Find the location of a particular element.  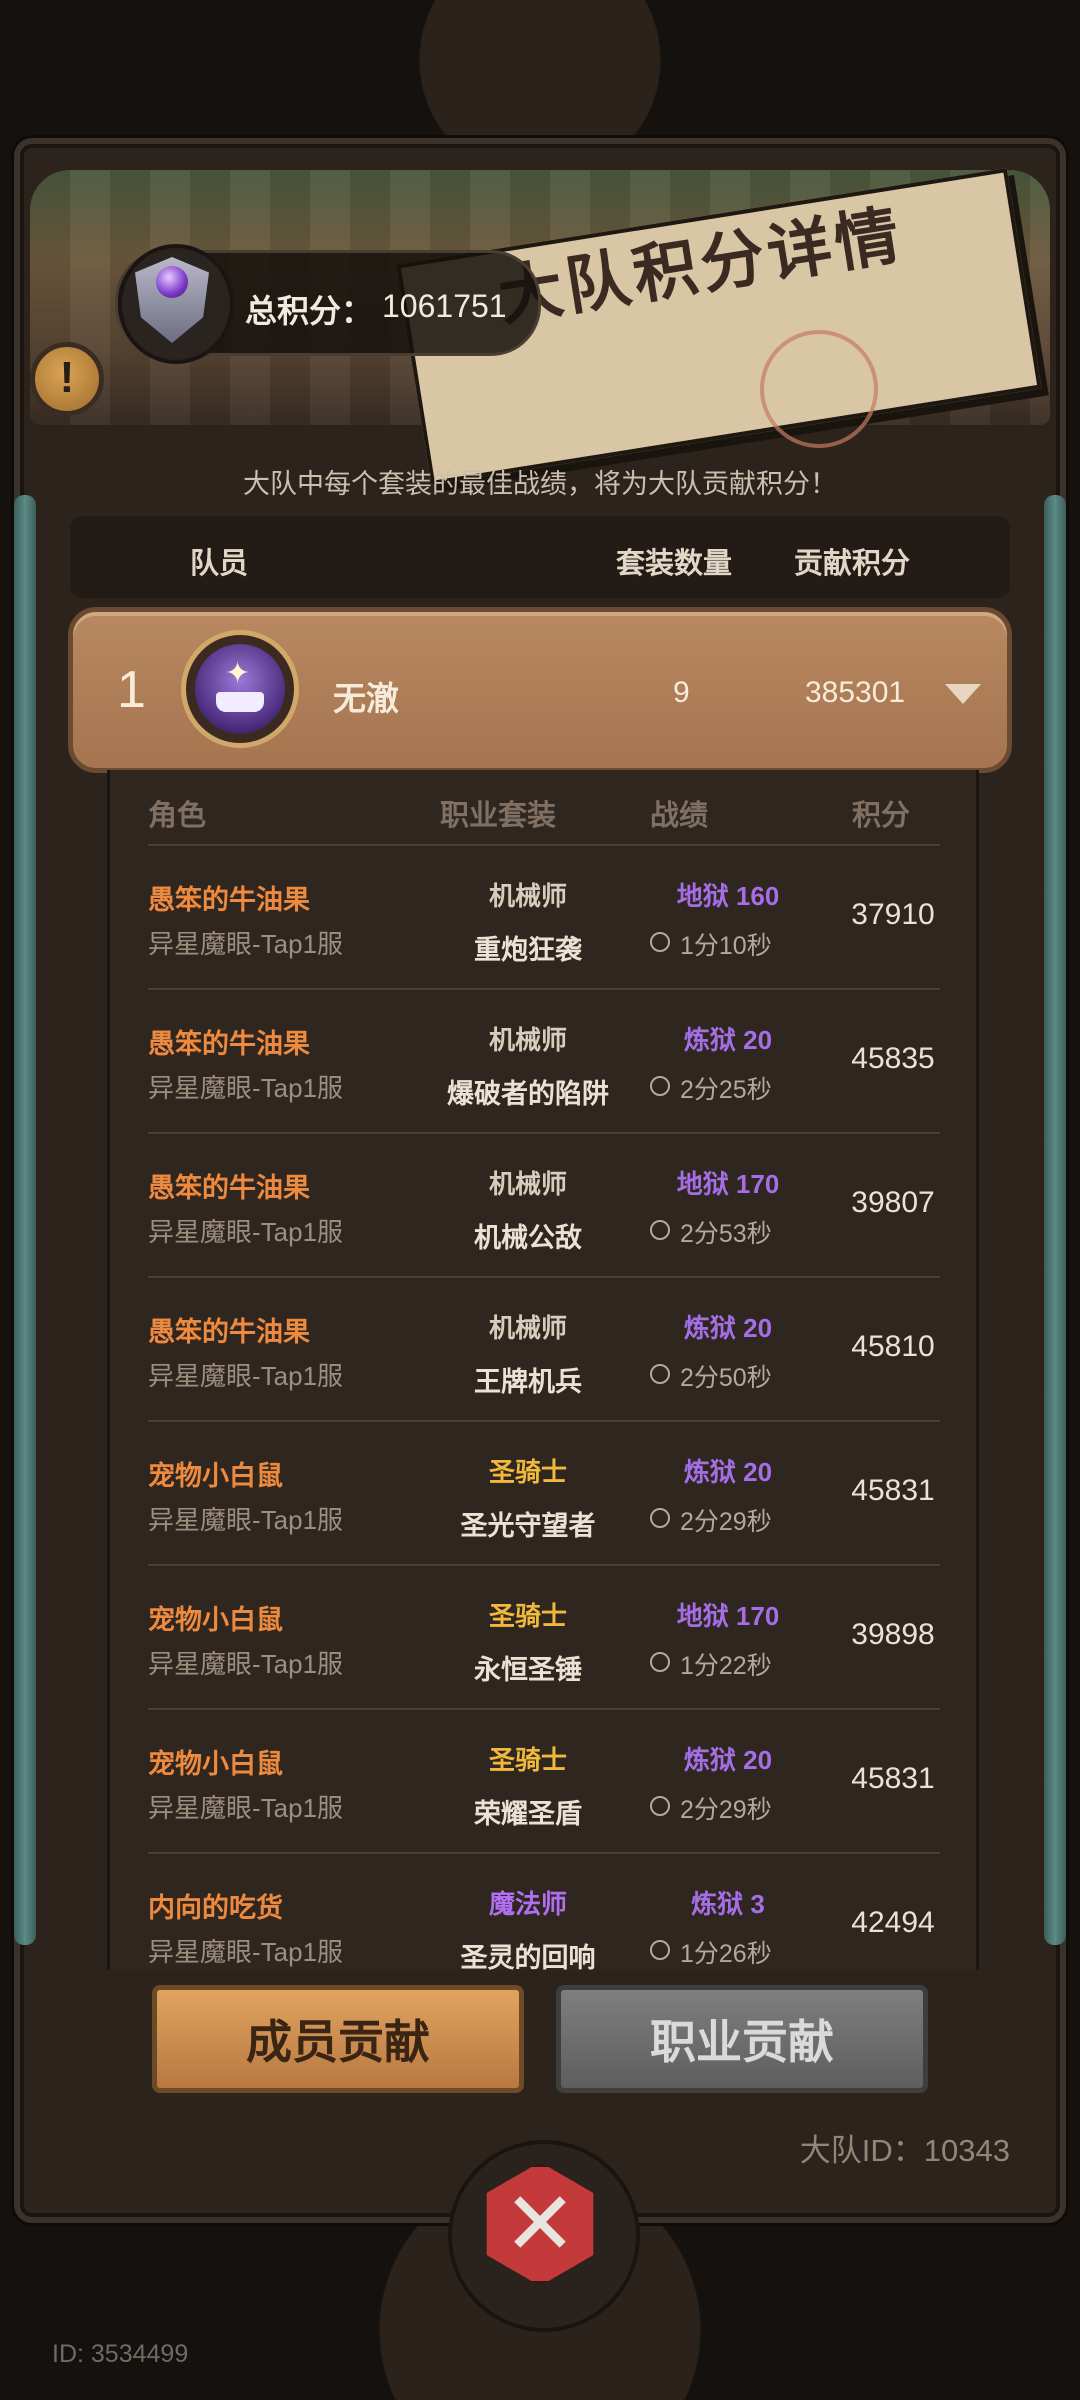

row-score: 39807 is located at coordinates (893, 1202).